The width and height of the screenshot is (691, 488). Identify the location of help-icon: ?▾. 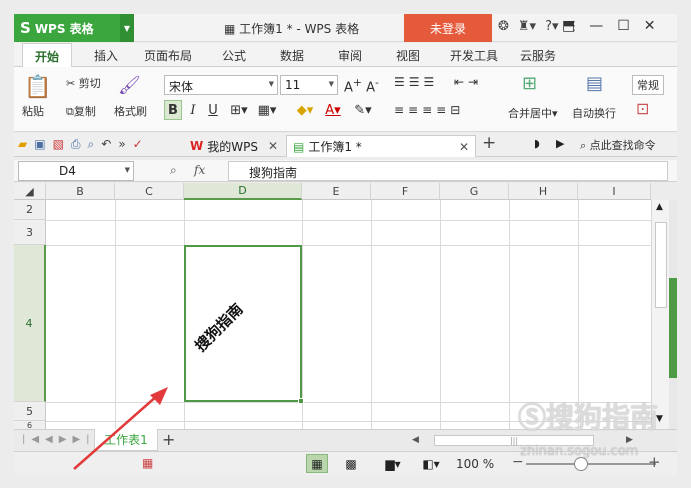
(551, 26).